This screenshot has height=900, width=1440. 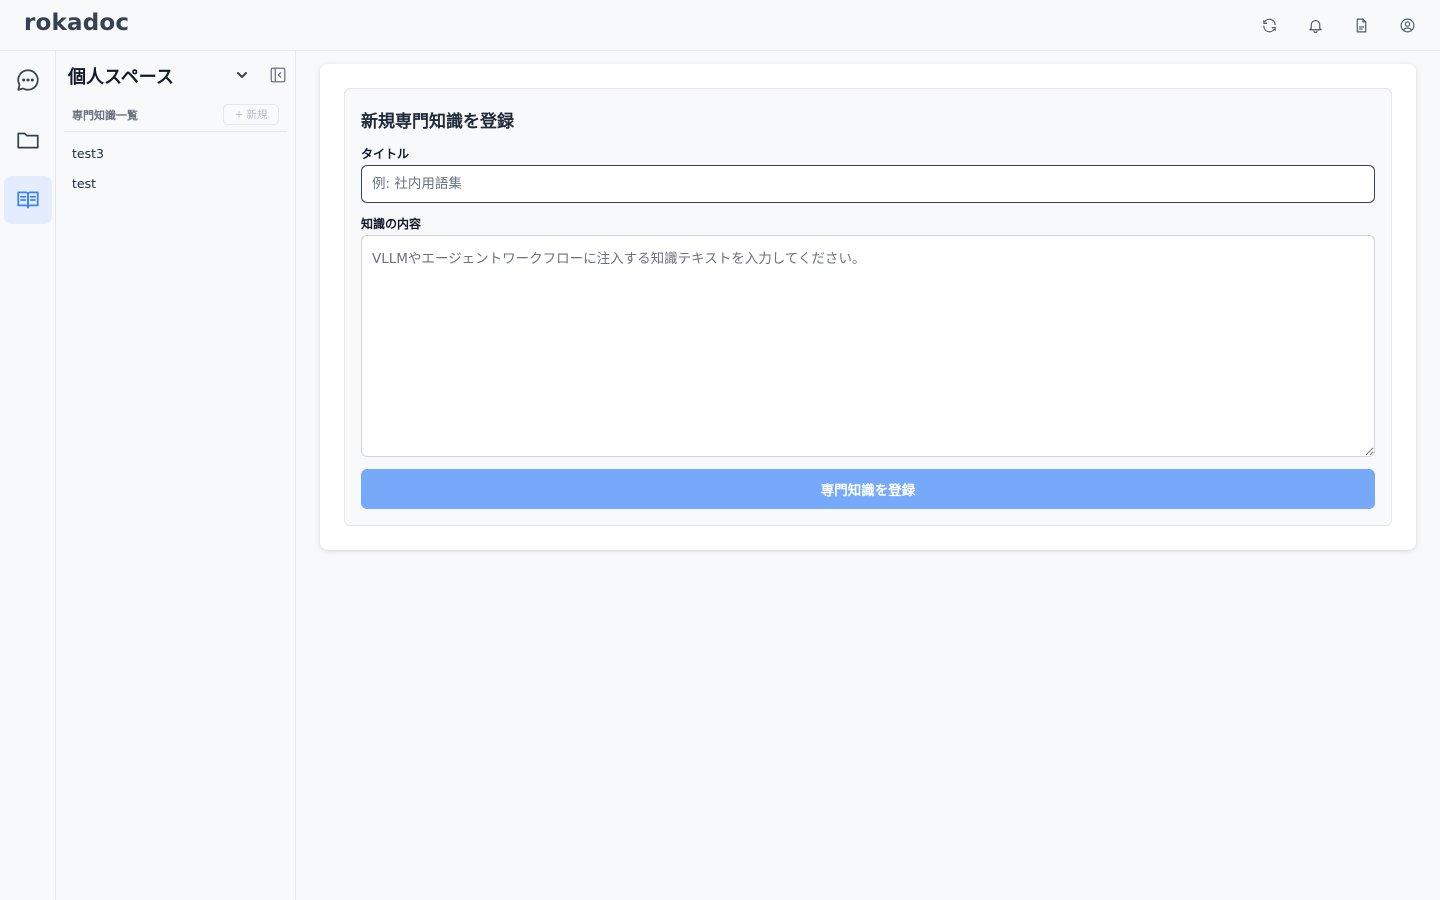 What do you see at coordinates (105, 115) in the screenshot?
I see `knowledge-list-header: 専門知識一覧` at bounding box center [105, 115].